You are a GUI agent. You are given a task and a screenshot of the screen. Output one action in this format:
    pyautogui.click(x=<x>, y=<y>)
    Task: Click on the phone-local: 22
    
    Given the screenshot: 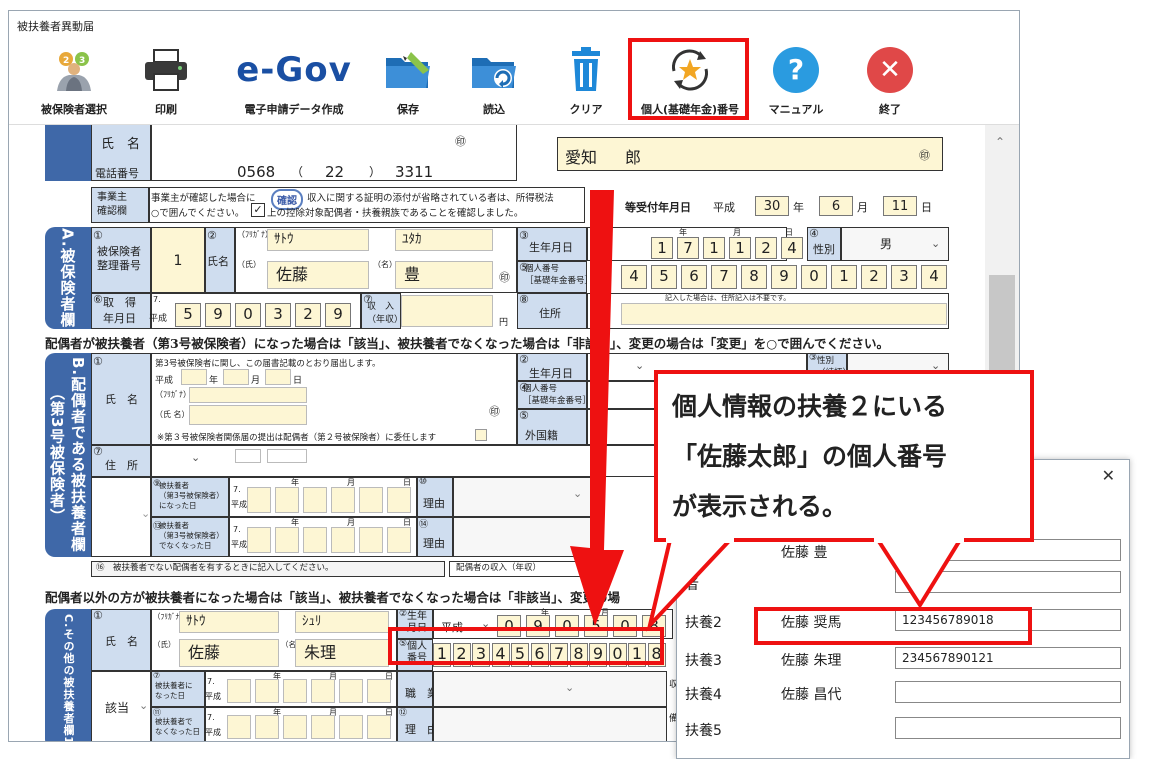 What is the action you would take?
    pyautogui.click(x=335, y=172)
    